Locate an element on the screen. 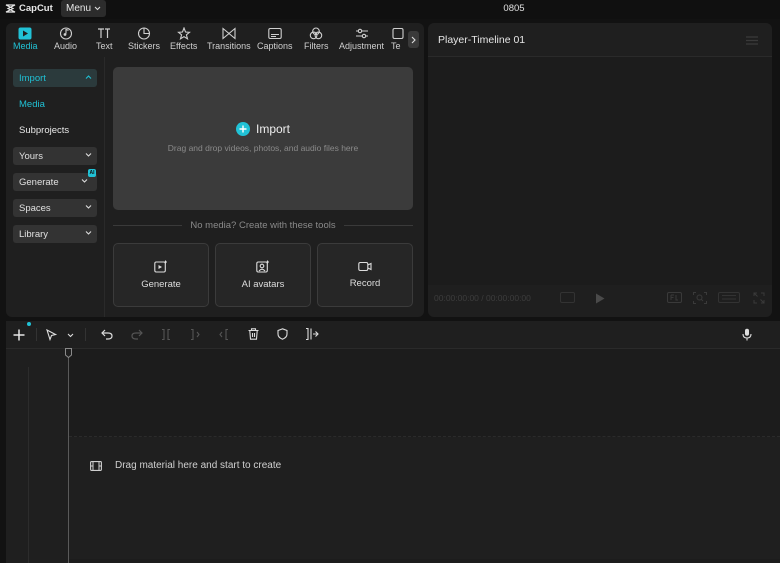 Image resolution: width=780 pixels, height=563 pixels. drag-hint: Drag material here and start to create is located at coordinates (185, 465).